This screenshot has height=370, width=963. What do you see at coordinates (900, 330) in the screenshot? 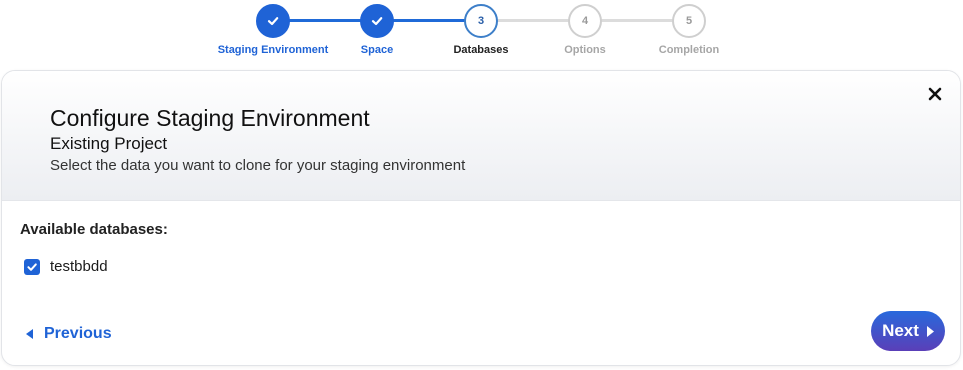
I see `next-button-label: Next` at bounding box center [900, 330].